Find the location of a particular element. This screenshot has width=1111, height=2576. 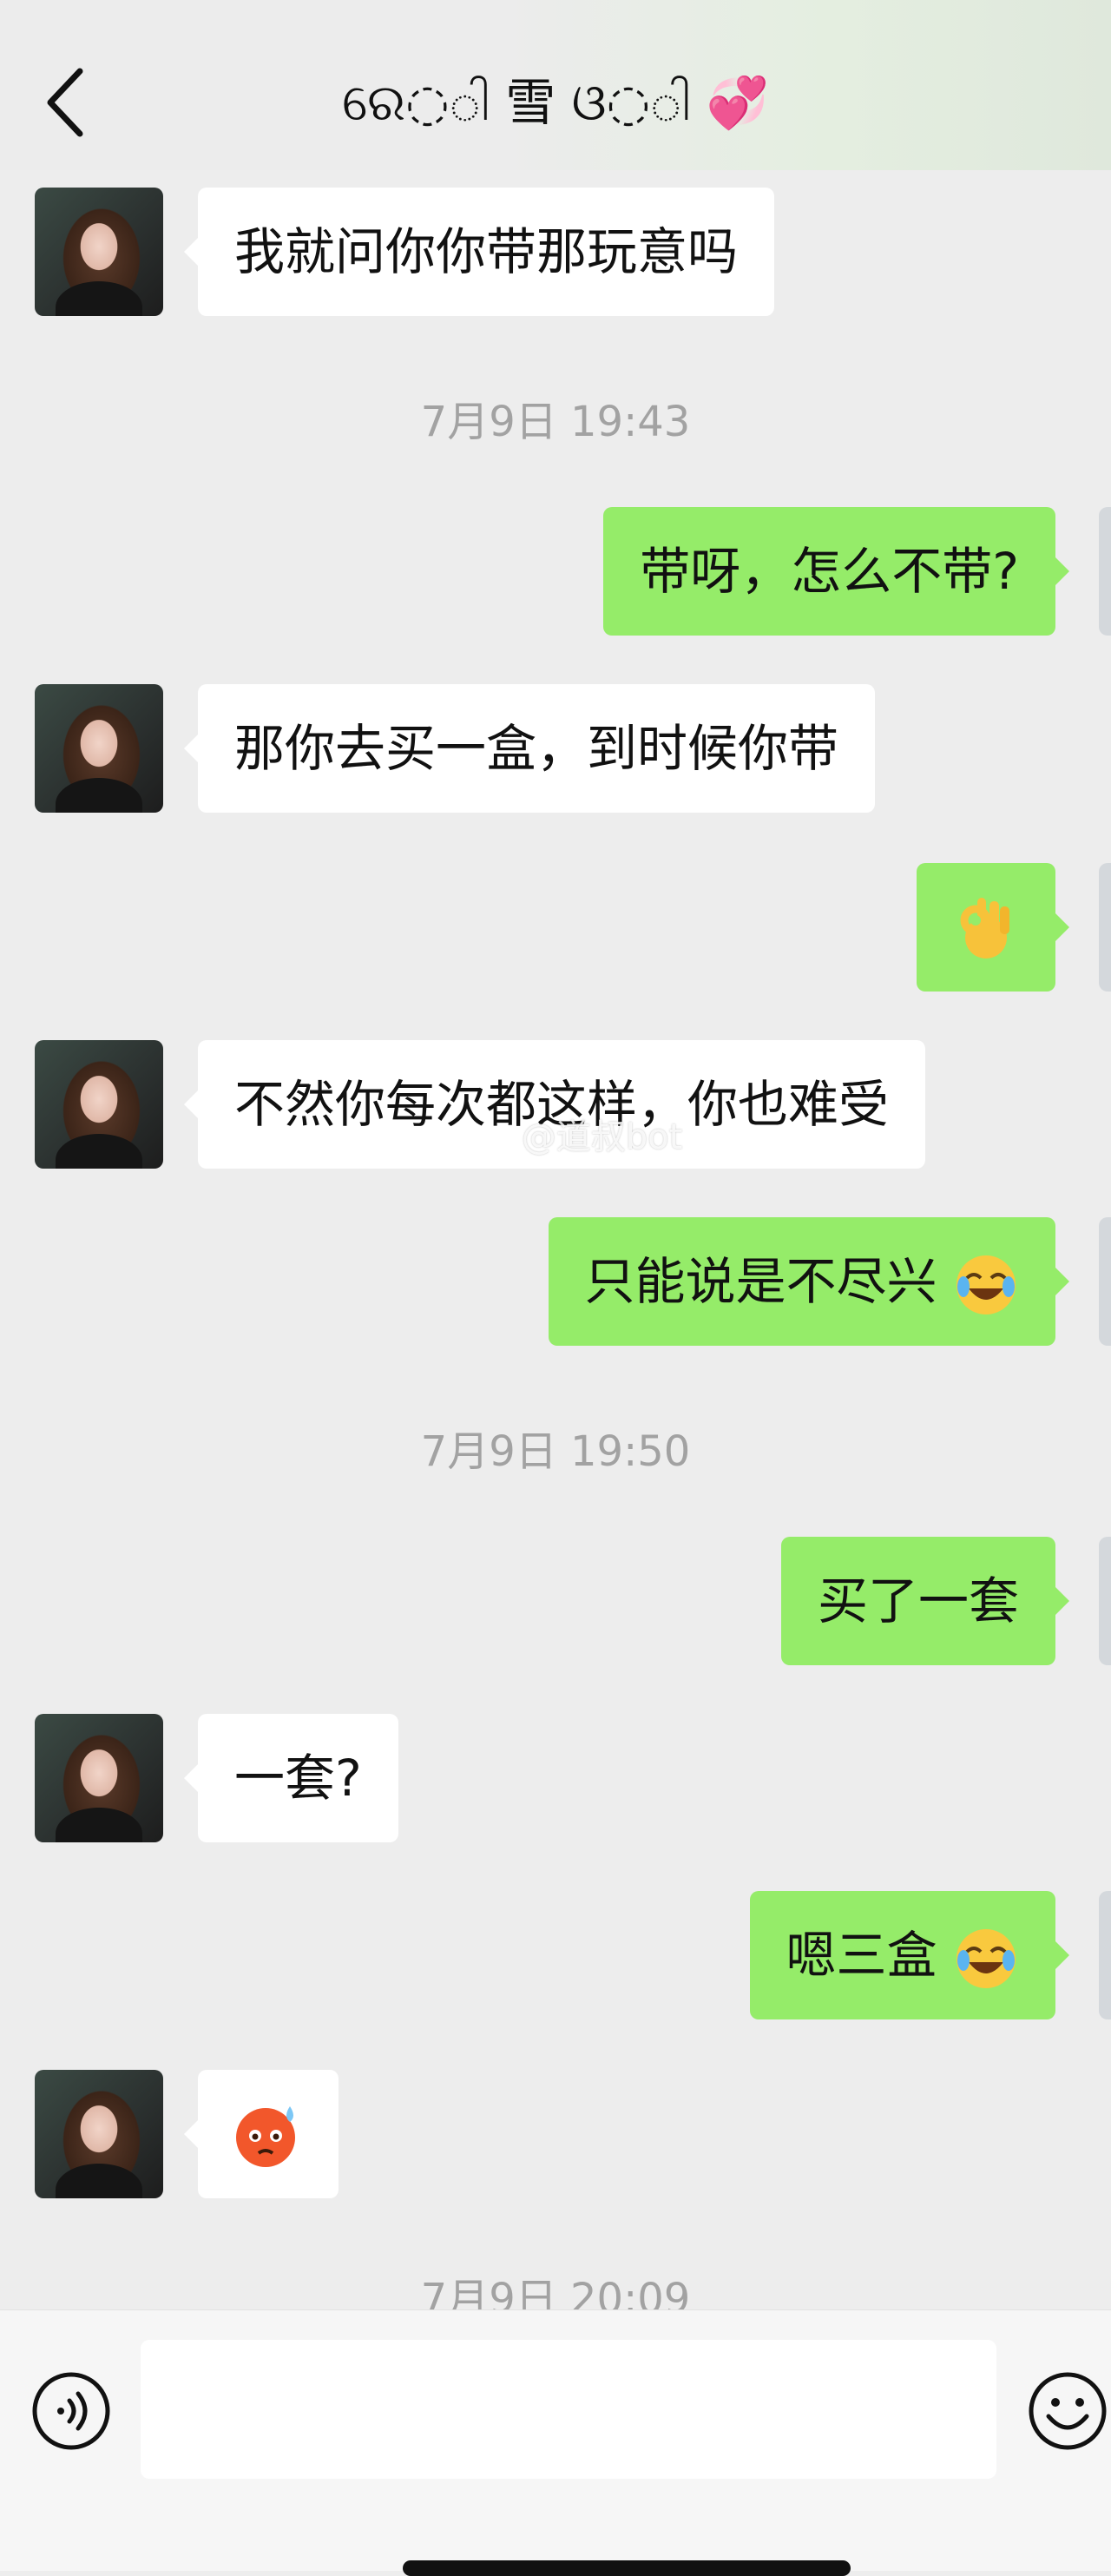

watermark: @道叔bot is located at coordinates (575, 1137).